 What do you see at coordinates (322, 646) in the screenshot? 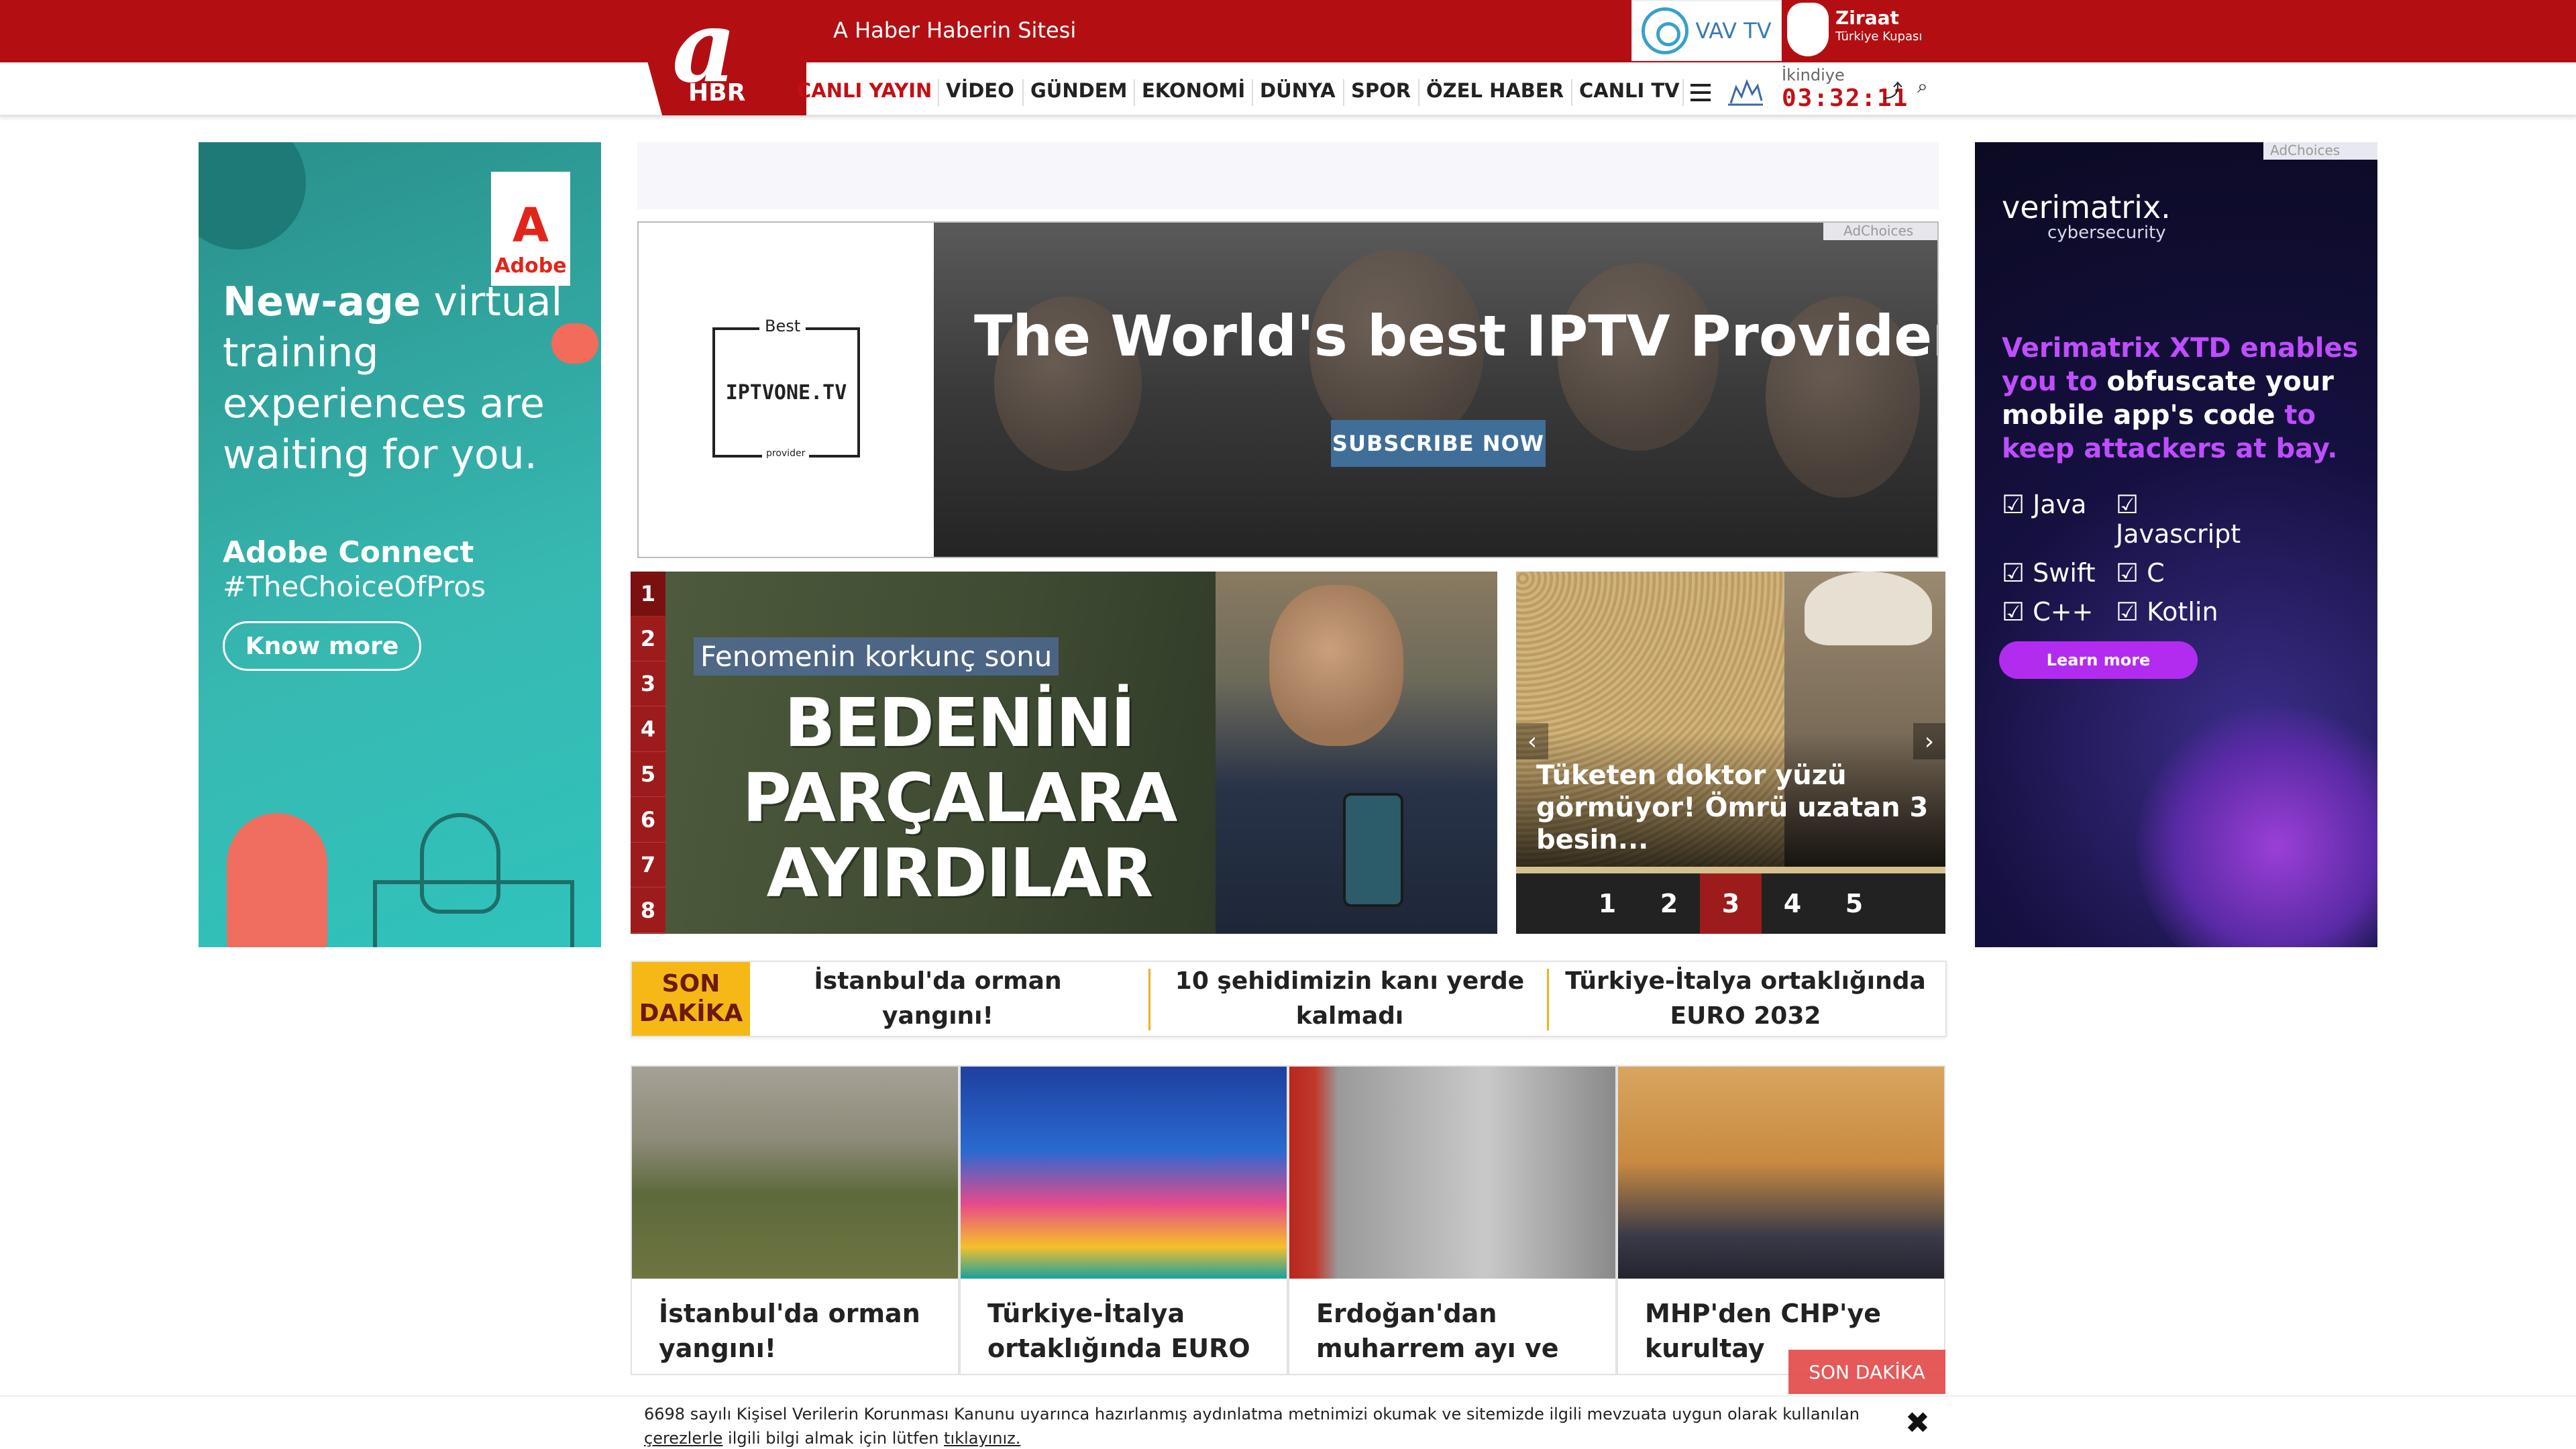
I see `adobe-know-more-button: Know more` at bounding box center [322, 646].